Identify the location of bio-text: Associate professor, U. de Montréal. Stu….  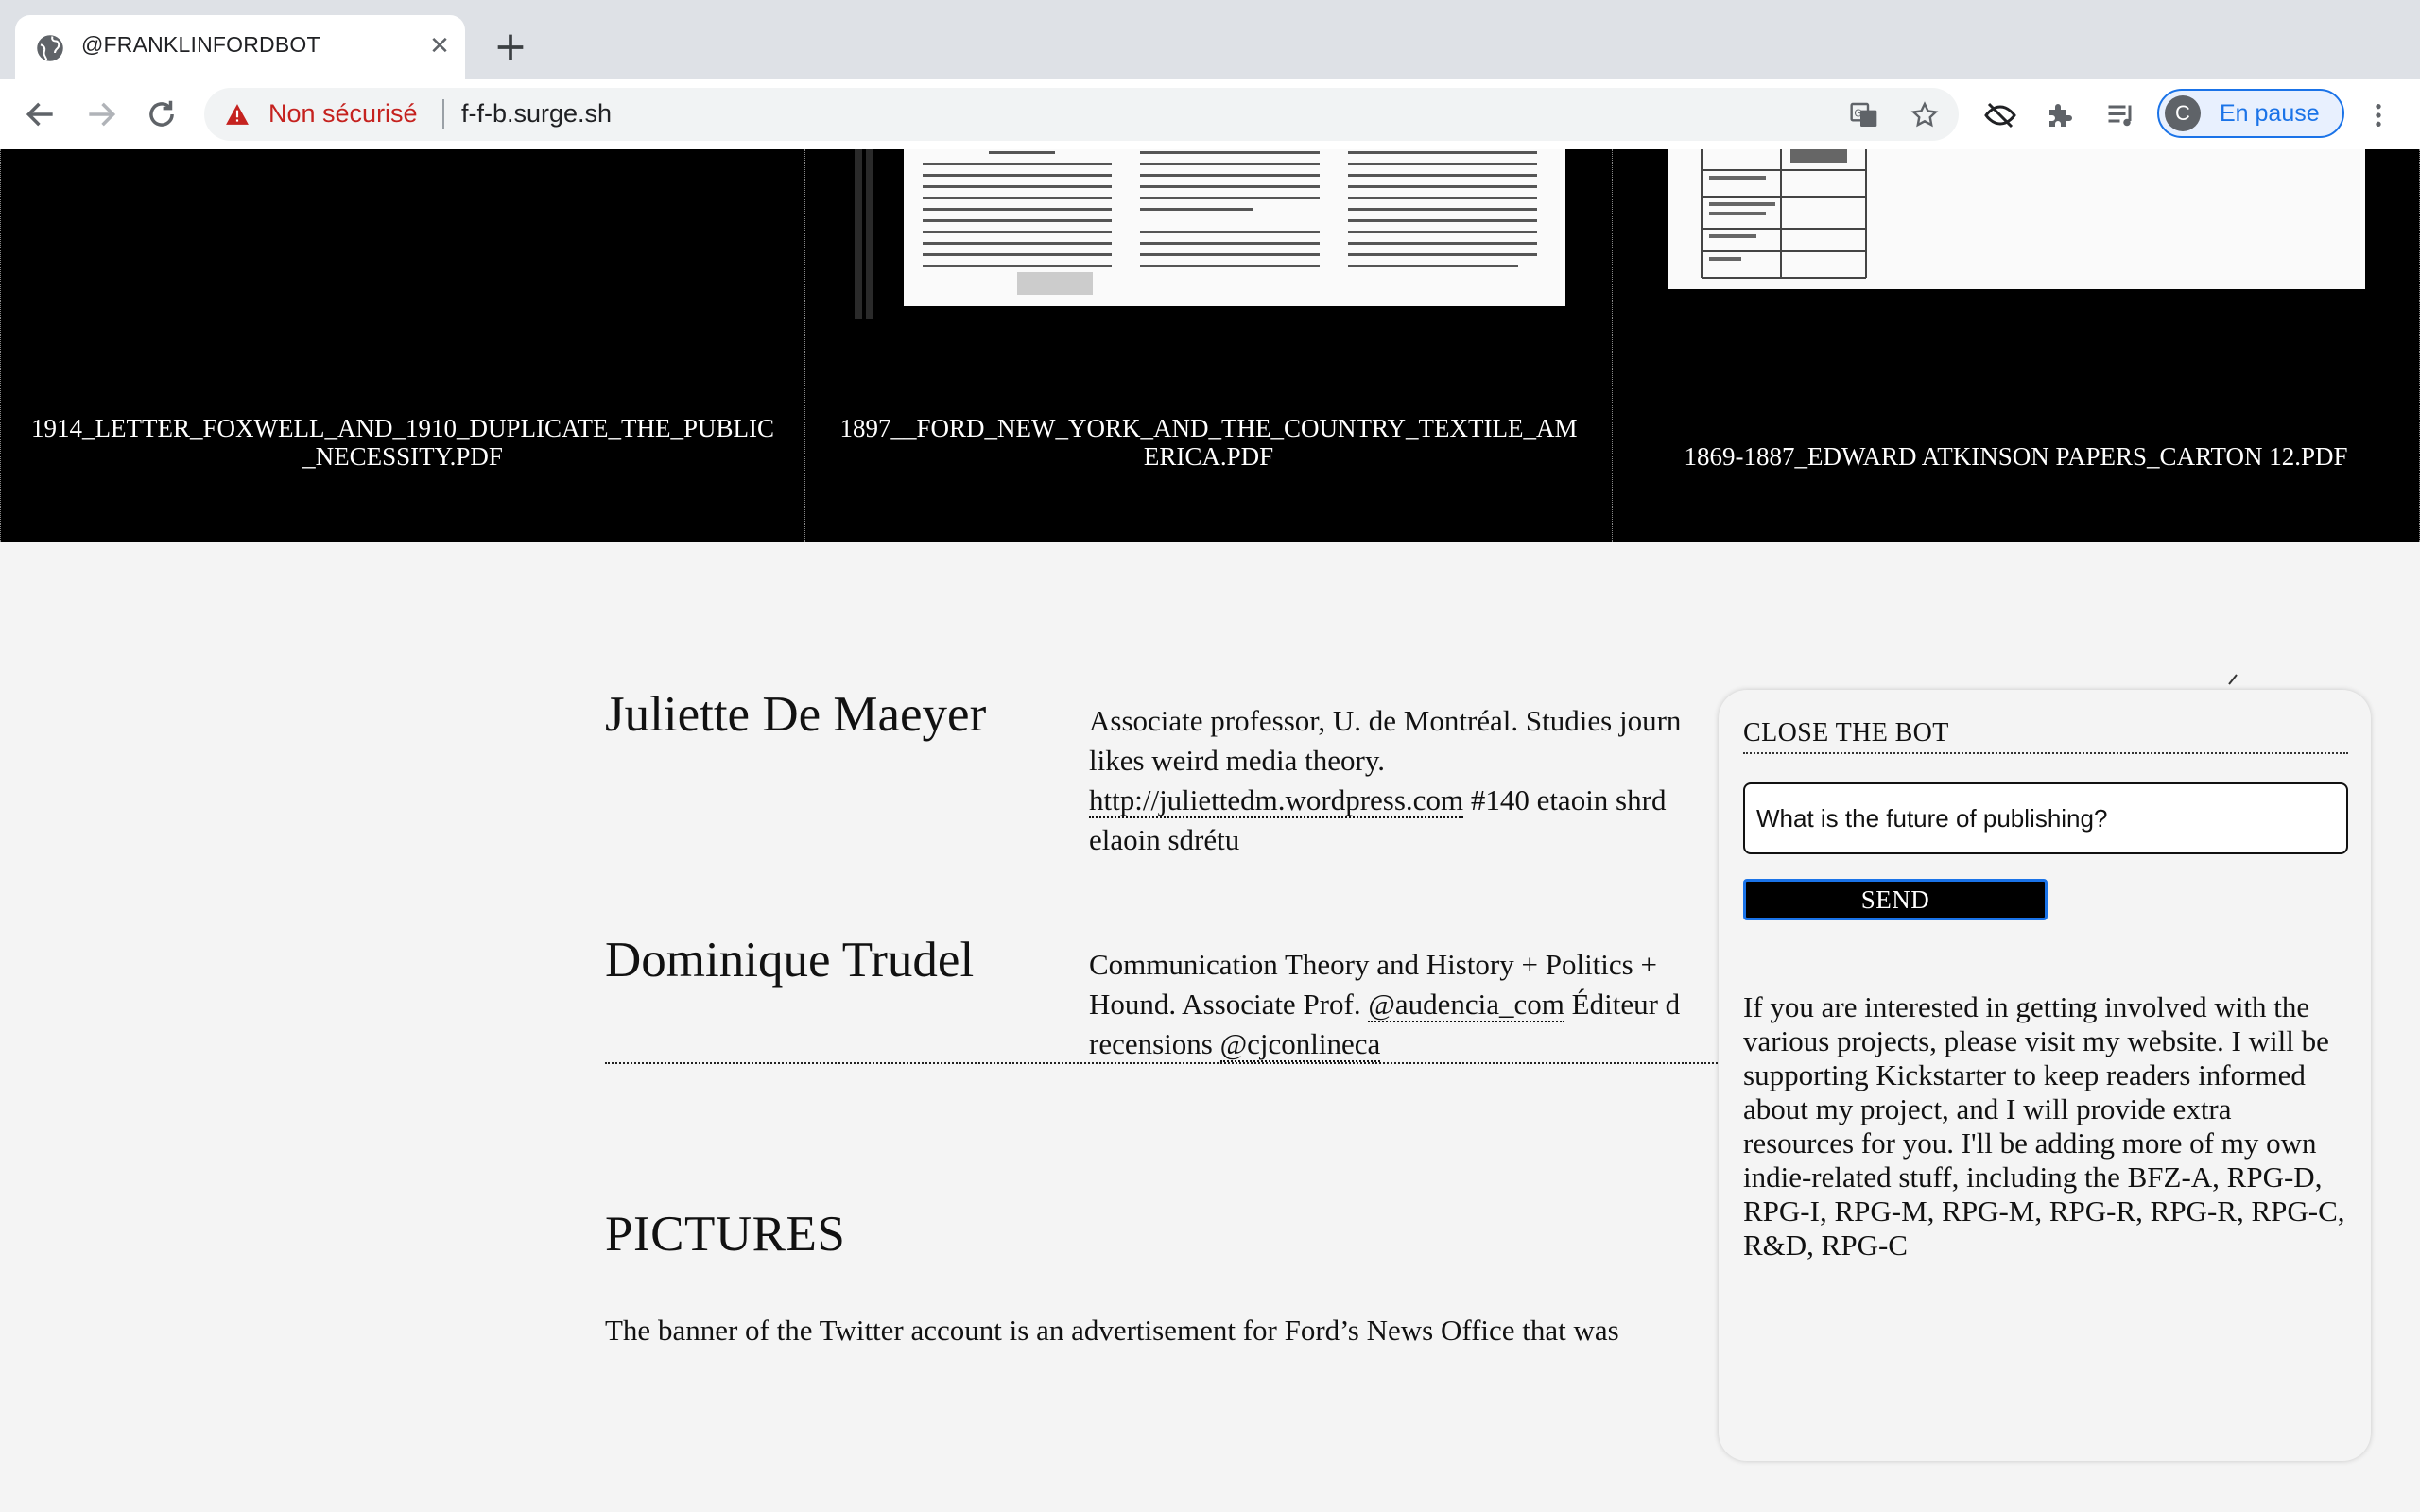
(1385, 740).